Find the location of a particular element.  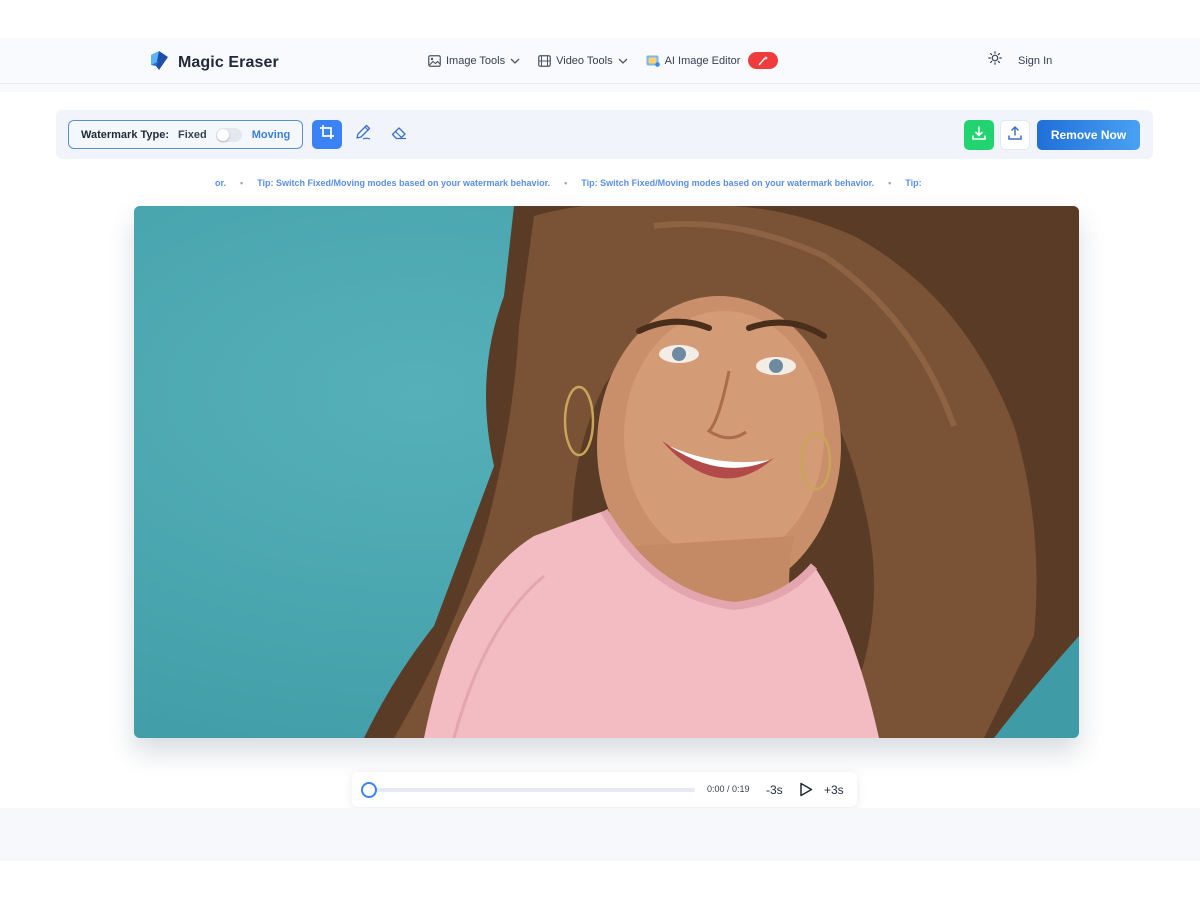

remove-now-button: Remove Now is located at coordinates (1088, 135).